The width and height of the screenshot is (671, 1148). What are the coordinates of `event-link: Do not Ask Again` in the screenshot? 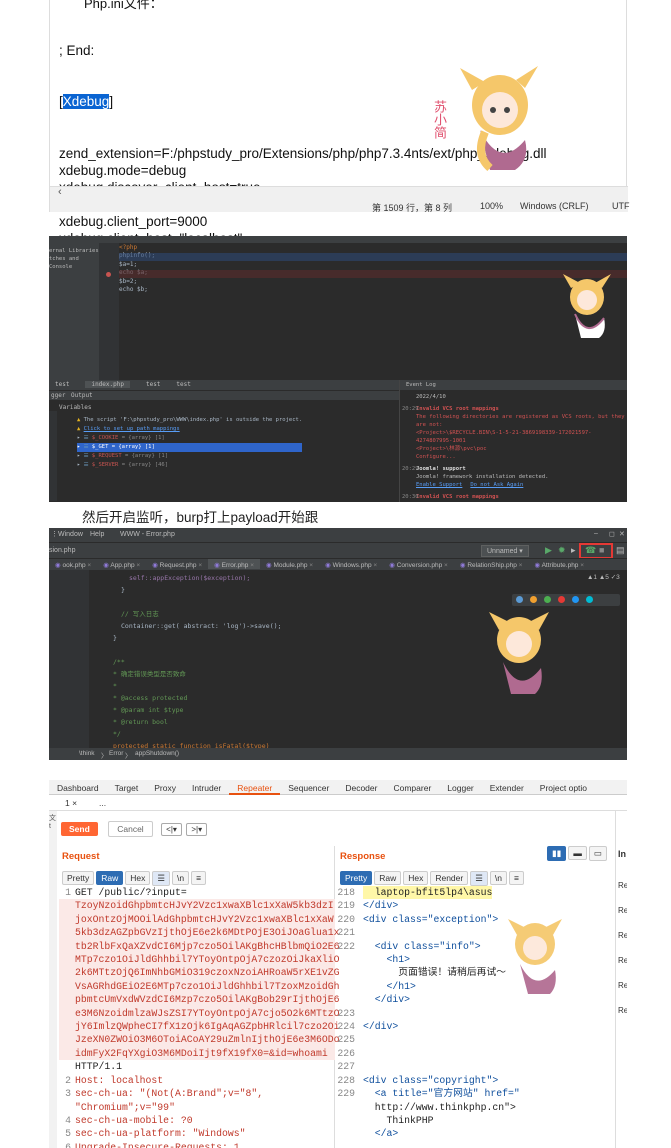 It's located at (496, 485).